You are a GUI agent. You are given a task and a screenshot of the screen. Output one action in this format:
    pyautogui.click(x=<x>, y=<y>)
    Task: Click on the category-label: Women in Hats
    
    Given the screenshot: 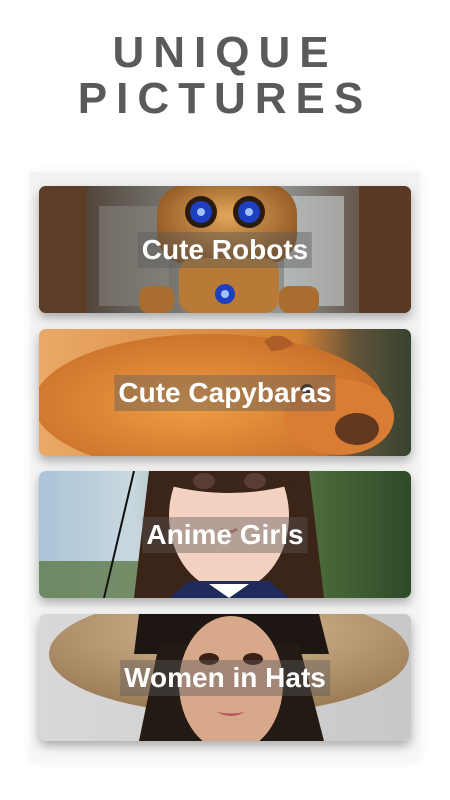 What is the action you would take?
    pyautogui.click(x=225, y=677)
    